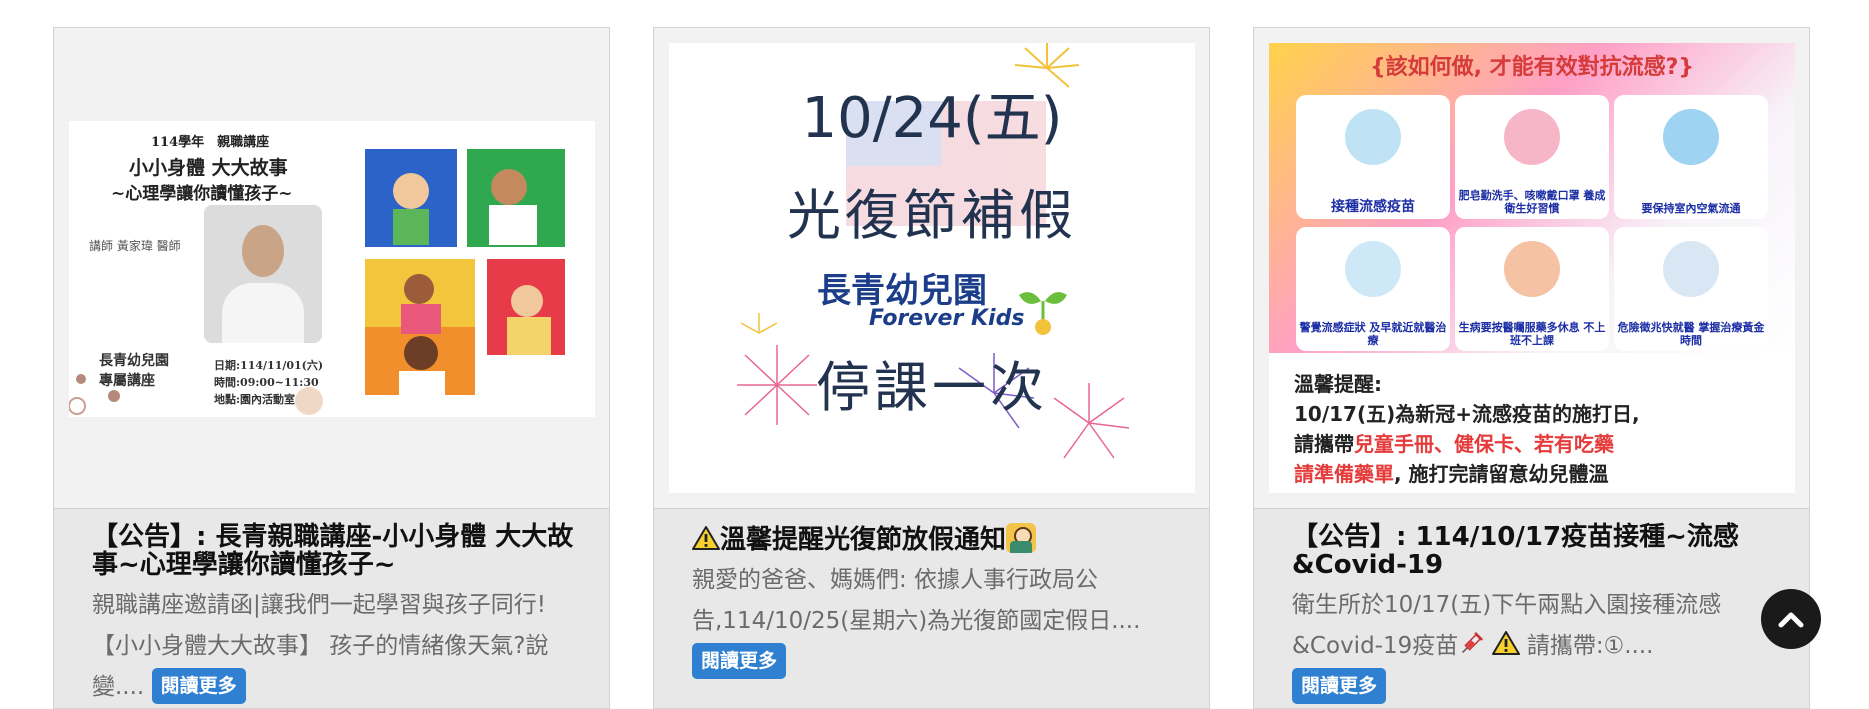 The image size is (1869, 709). Describe the element at coordinates (1691, 289) in the screenshot. I see `prevention-tile: 危險徵兆快就醫 掌握治療黃金時間` at that location.